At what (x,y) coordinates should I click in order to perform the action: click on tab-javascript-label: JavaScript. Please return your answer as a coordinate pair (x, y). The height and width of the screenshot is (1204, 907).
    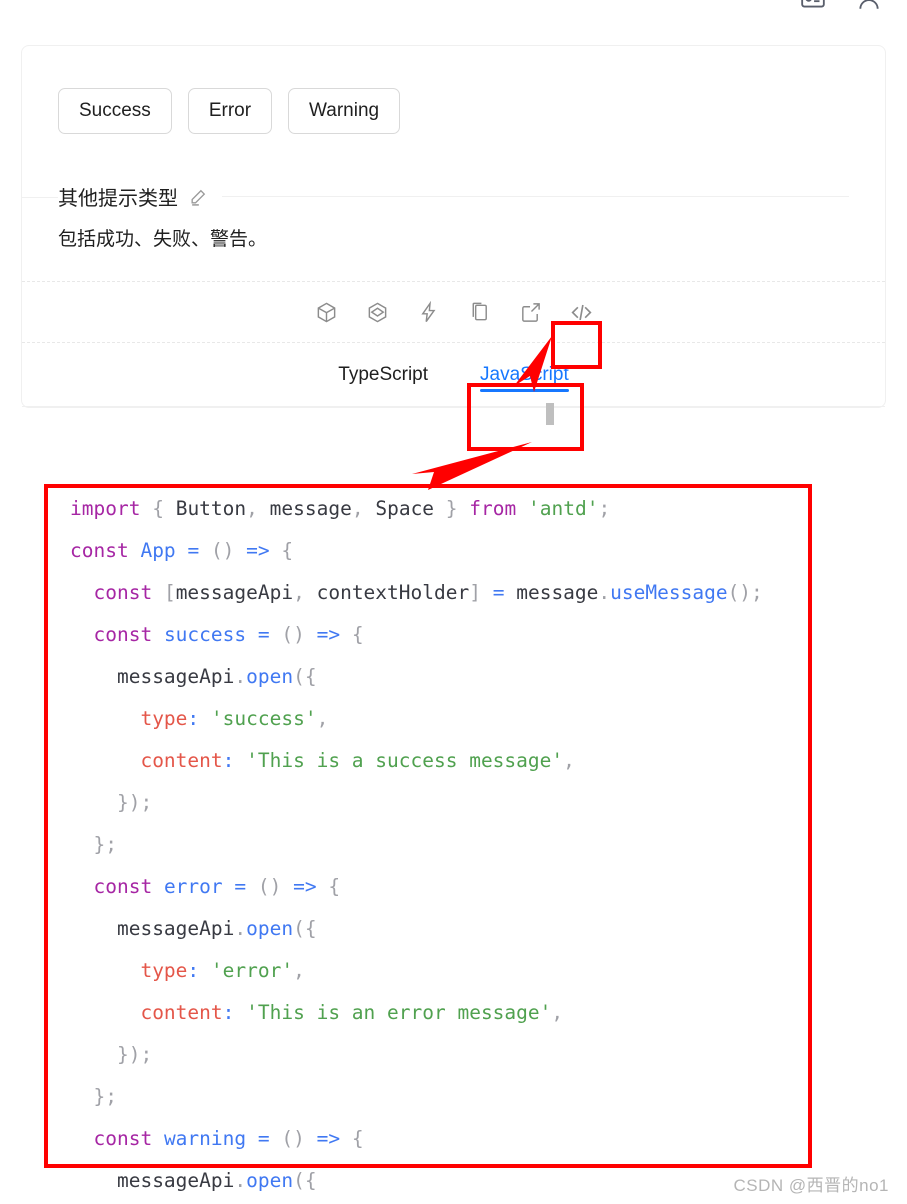
    Looking at the image, I should click on (524, 374).